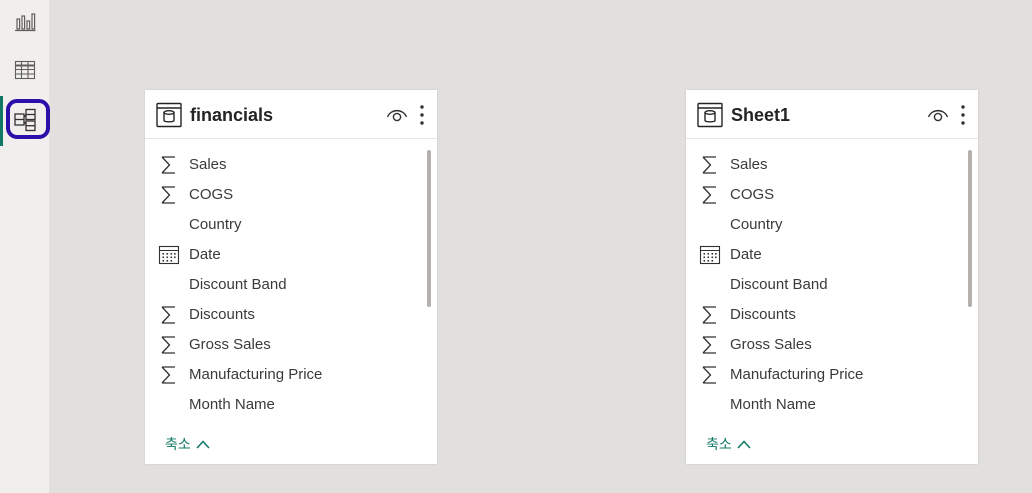  I want to click on model-view-button, so click(25, 120).